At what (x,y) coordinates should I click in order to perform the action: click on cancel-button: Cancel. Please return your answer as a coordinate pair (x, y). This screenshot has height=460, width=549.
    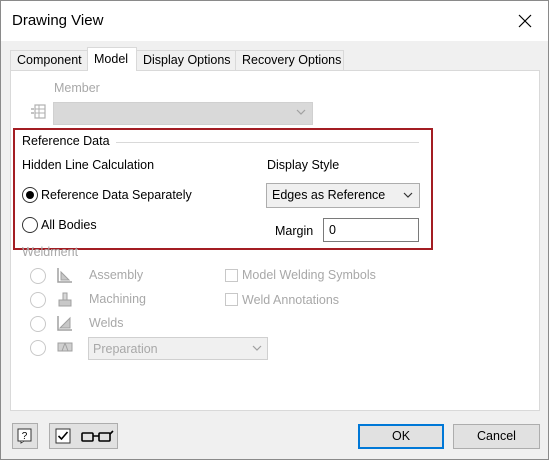
    Looking at the image, I should click on (496, 436).